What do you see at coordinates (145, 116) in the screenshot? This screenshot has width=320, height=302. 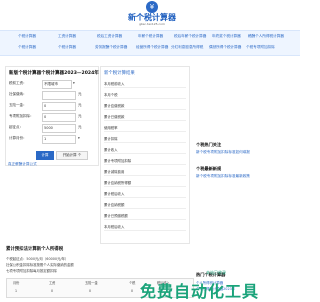 I see `result-row: 累计已缴税款` at bounding box center [145, 116].